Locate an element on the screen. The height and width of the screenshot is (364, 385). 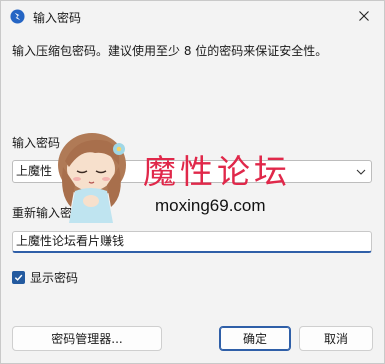
app-icon is located at coordinates (17, 16).